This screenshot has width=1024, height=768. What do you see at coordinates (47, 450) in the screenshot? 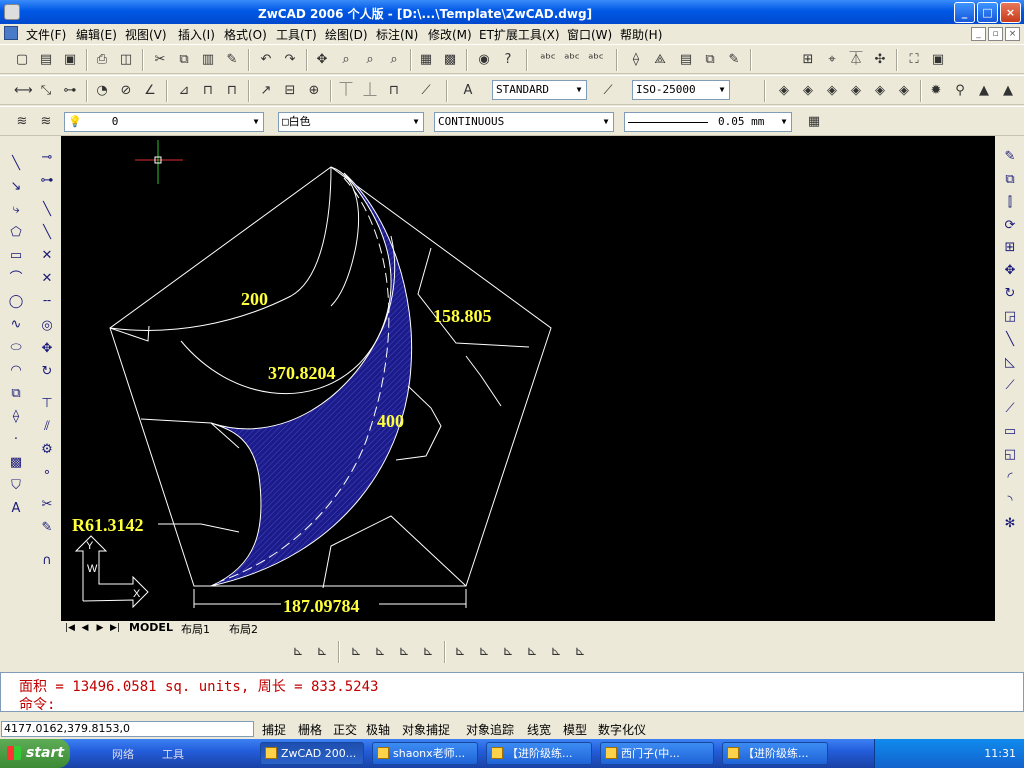
I see `snap-icon: ⚙` at bounding box center [47, 450].